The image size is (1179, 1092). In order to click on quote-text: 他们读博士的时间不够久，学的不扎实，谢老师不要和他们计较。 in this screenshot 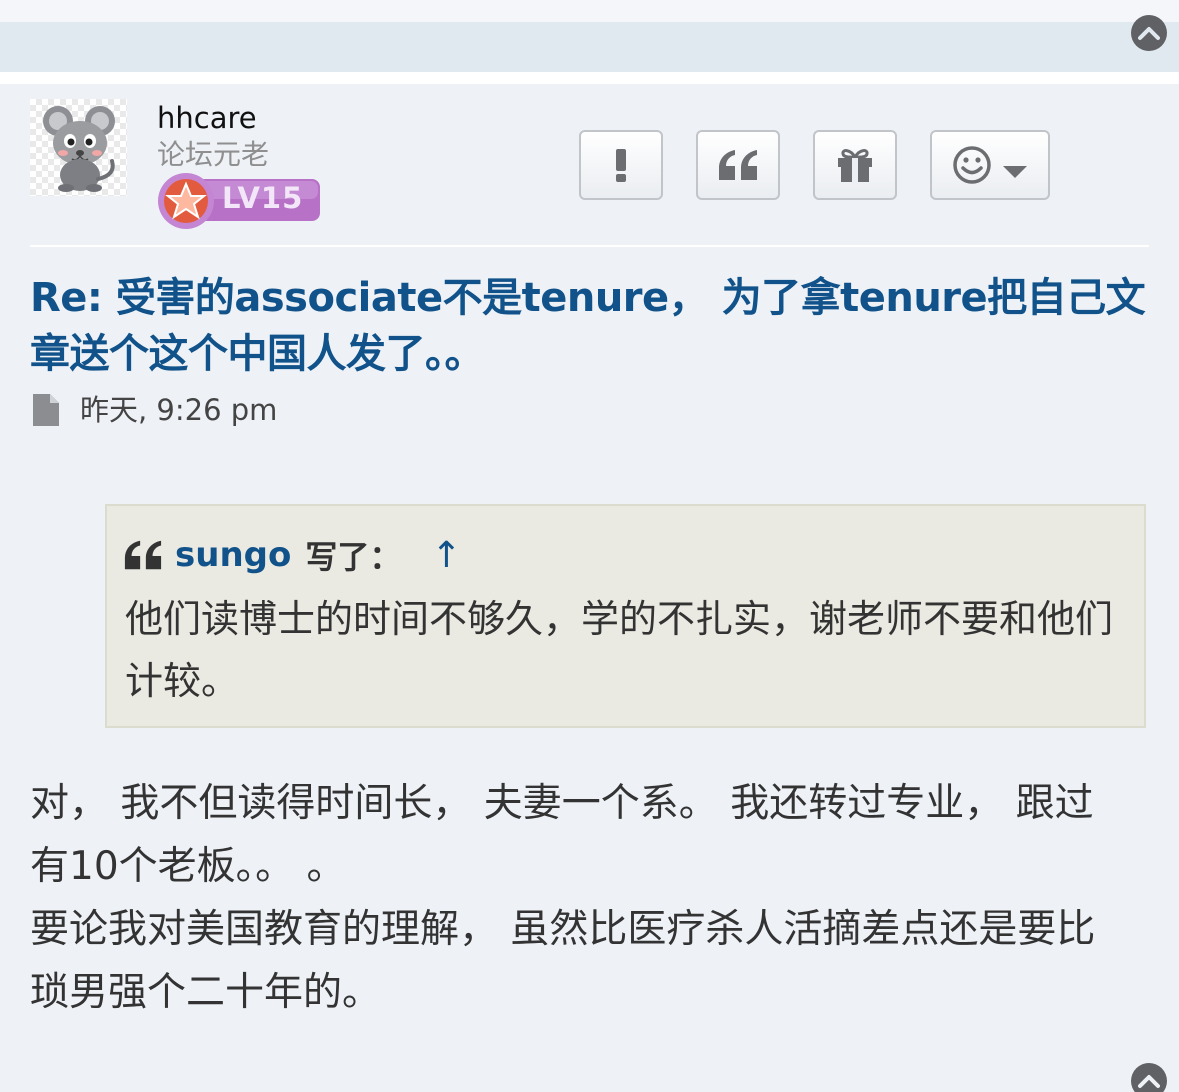, I will do `click(619, 650)`.